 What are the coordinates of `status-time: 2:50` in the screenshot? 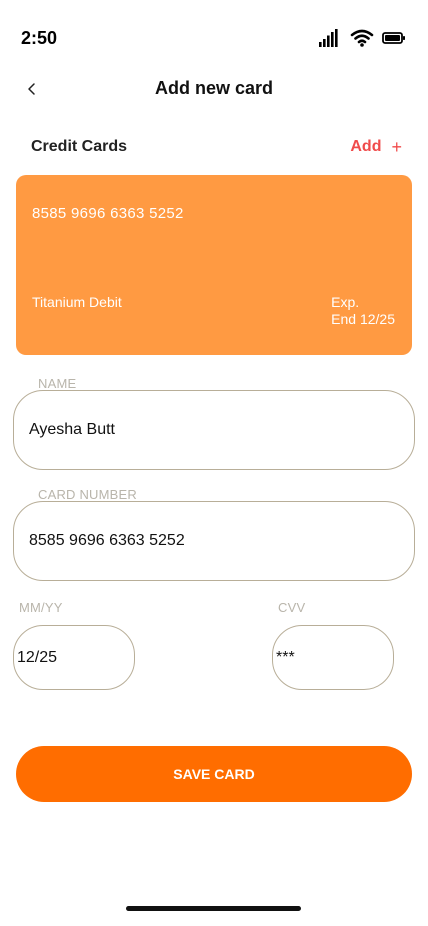 It's located at (39, 38).